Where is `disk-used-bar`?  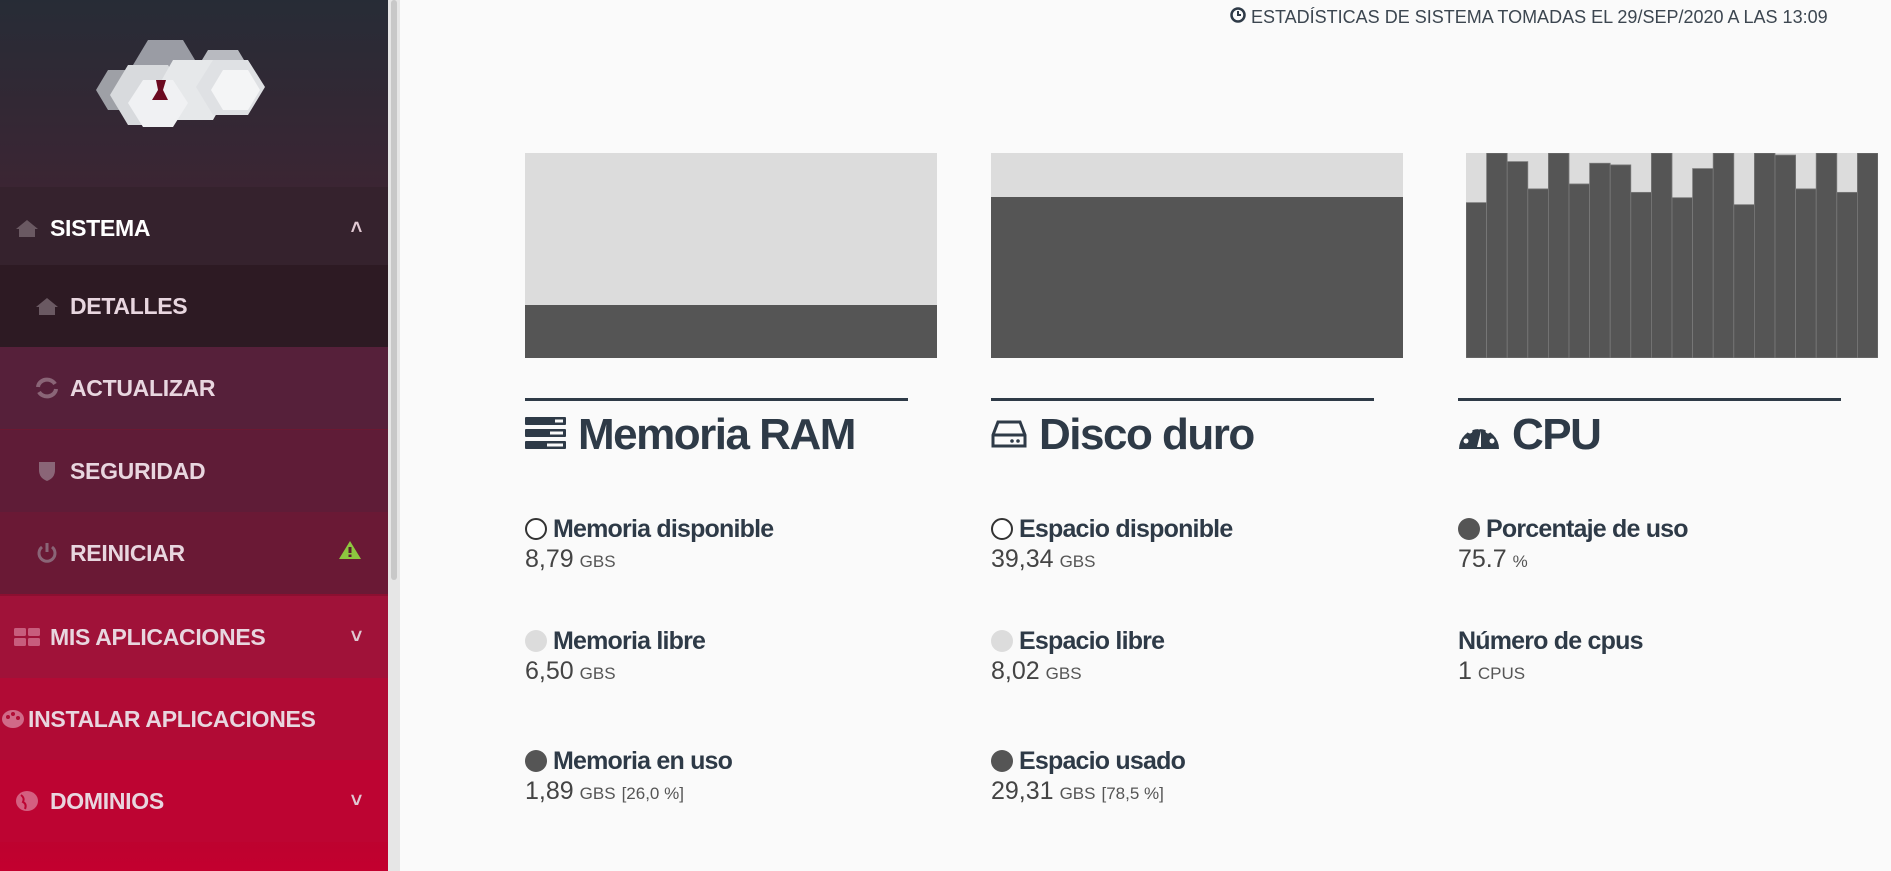 disk-used-bar is located at coordinates (1197, 277).